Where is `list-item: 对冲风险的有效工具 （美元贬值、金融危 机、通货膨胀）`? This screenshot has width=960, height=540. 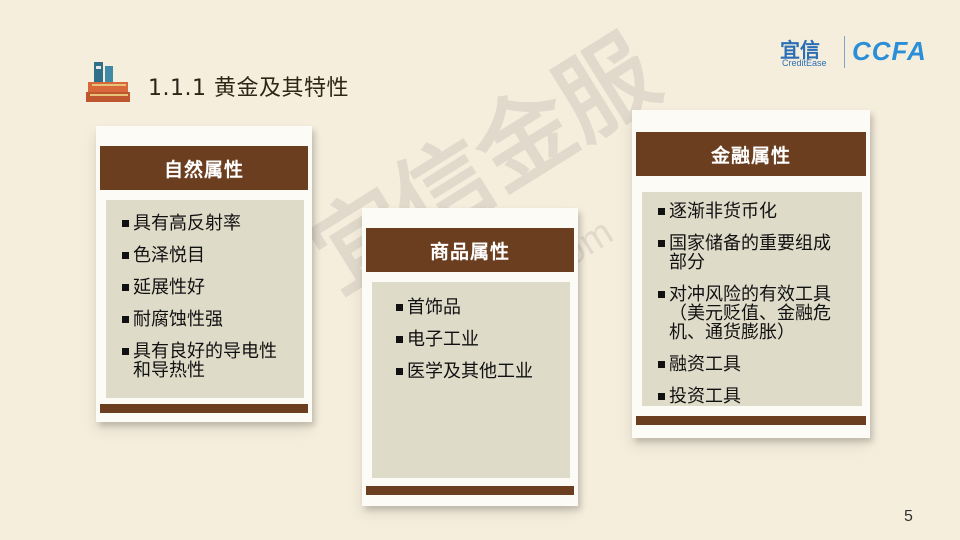 list-item: 对冲风险的有效工具 （美元贬值、金融危 机、通货膨胀） is located at coordinates (760, 313).